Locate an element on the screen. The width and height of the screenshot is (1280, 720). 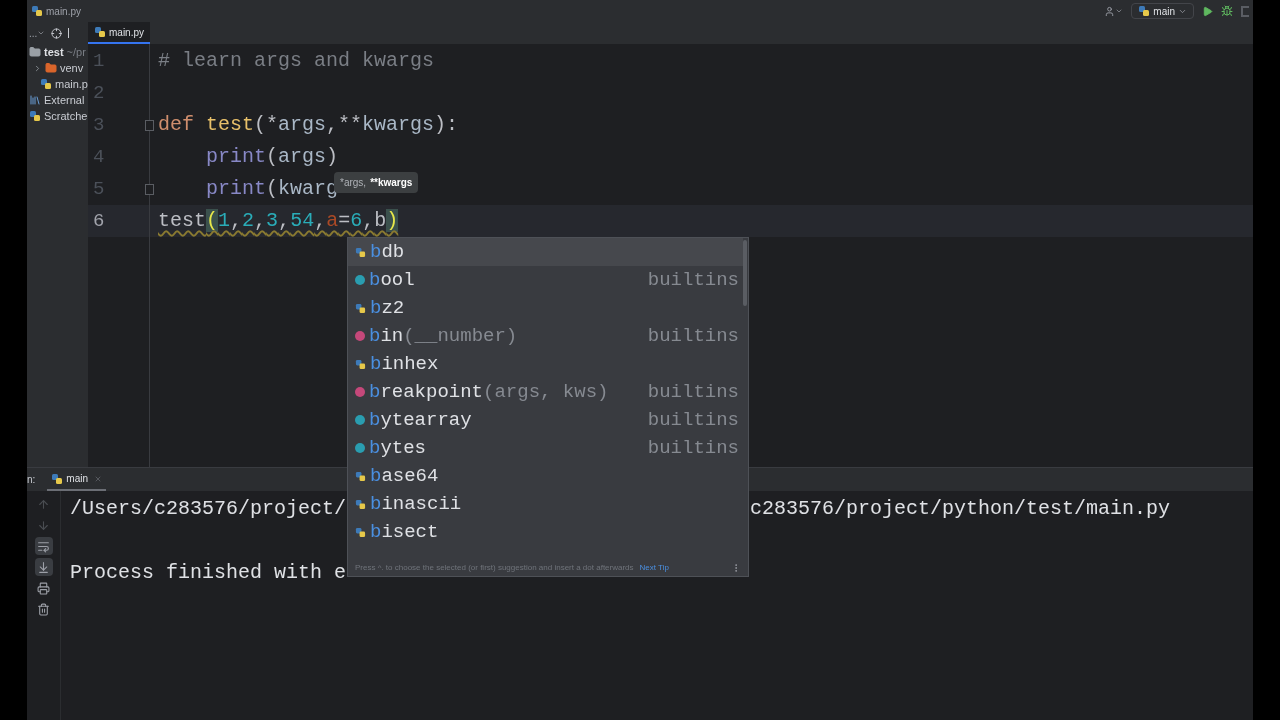
run-icon is located at coordinates (1207, 11).